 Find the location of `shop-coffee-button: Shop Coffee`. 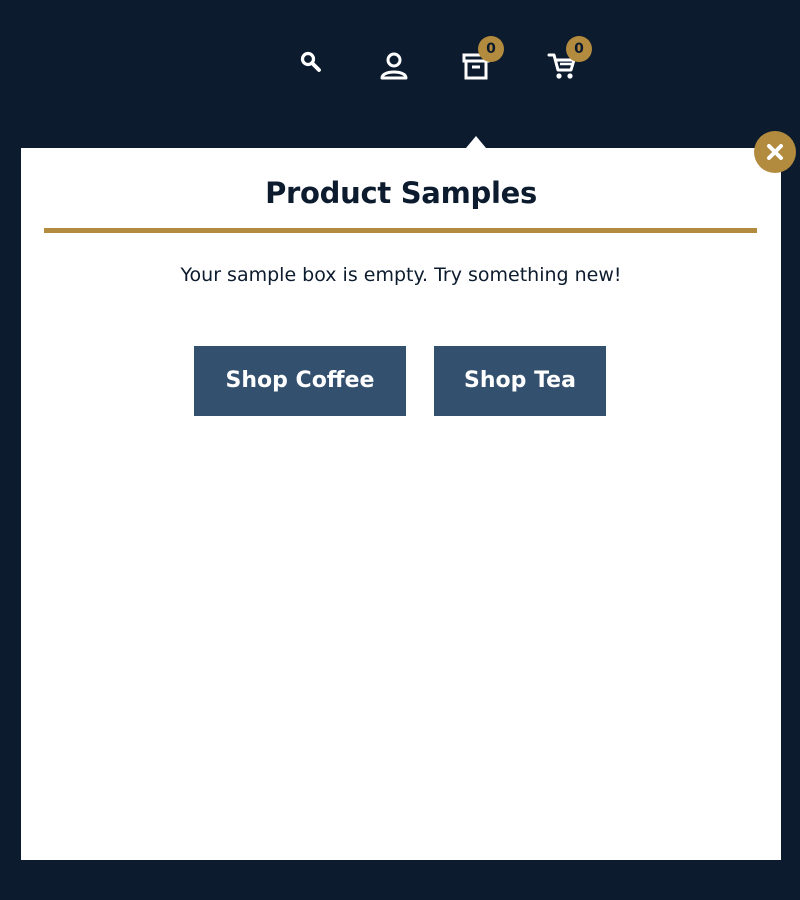

shop-coffee-button: Shop Coffee is located at coordinates (300, 381).